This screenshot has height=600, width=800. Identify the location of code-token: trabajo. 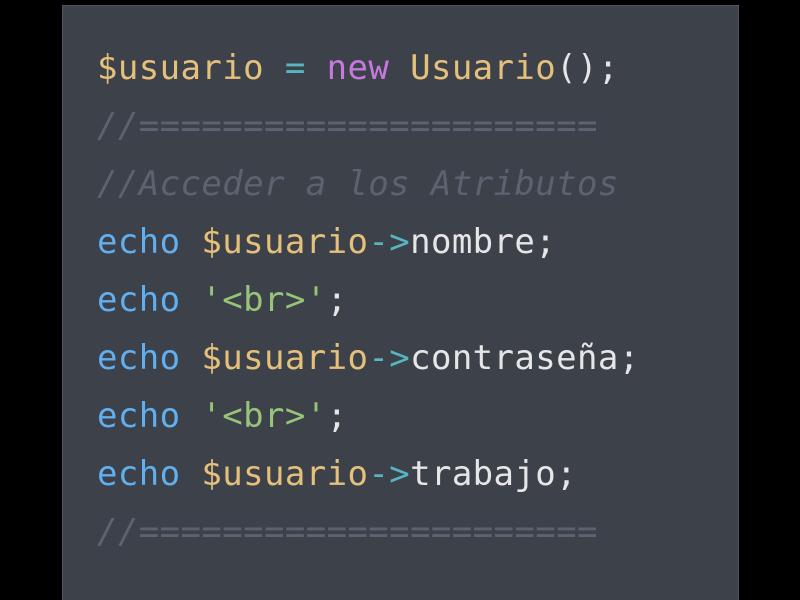
(483, 474).